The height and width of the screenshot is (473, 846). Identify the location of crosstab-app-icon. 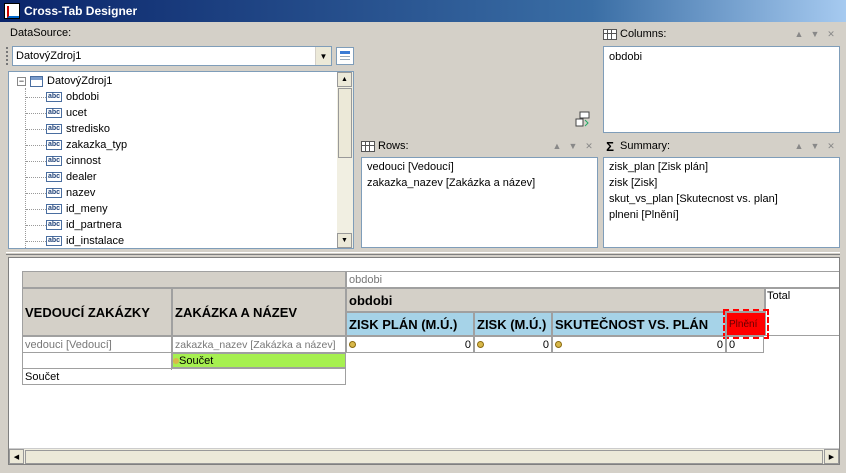
(12, 11).